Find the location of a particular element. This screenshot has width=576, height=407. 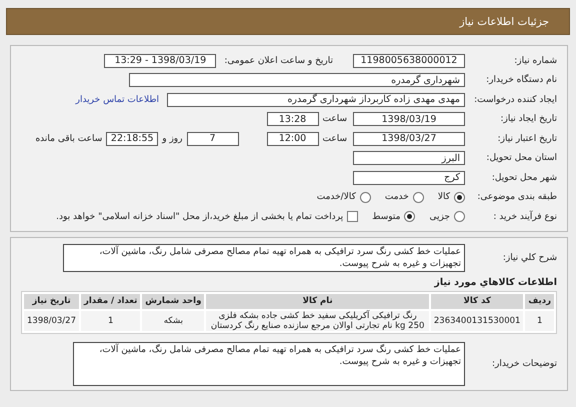

column-header: ردیف is located at coordinates (539, 301).